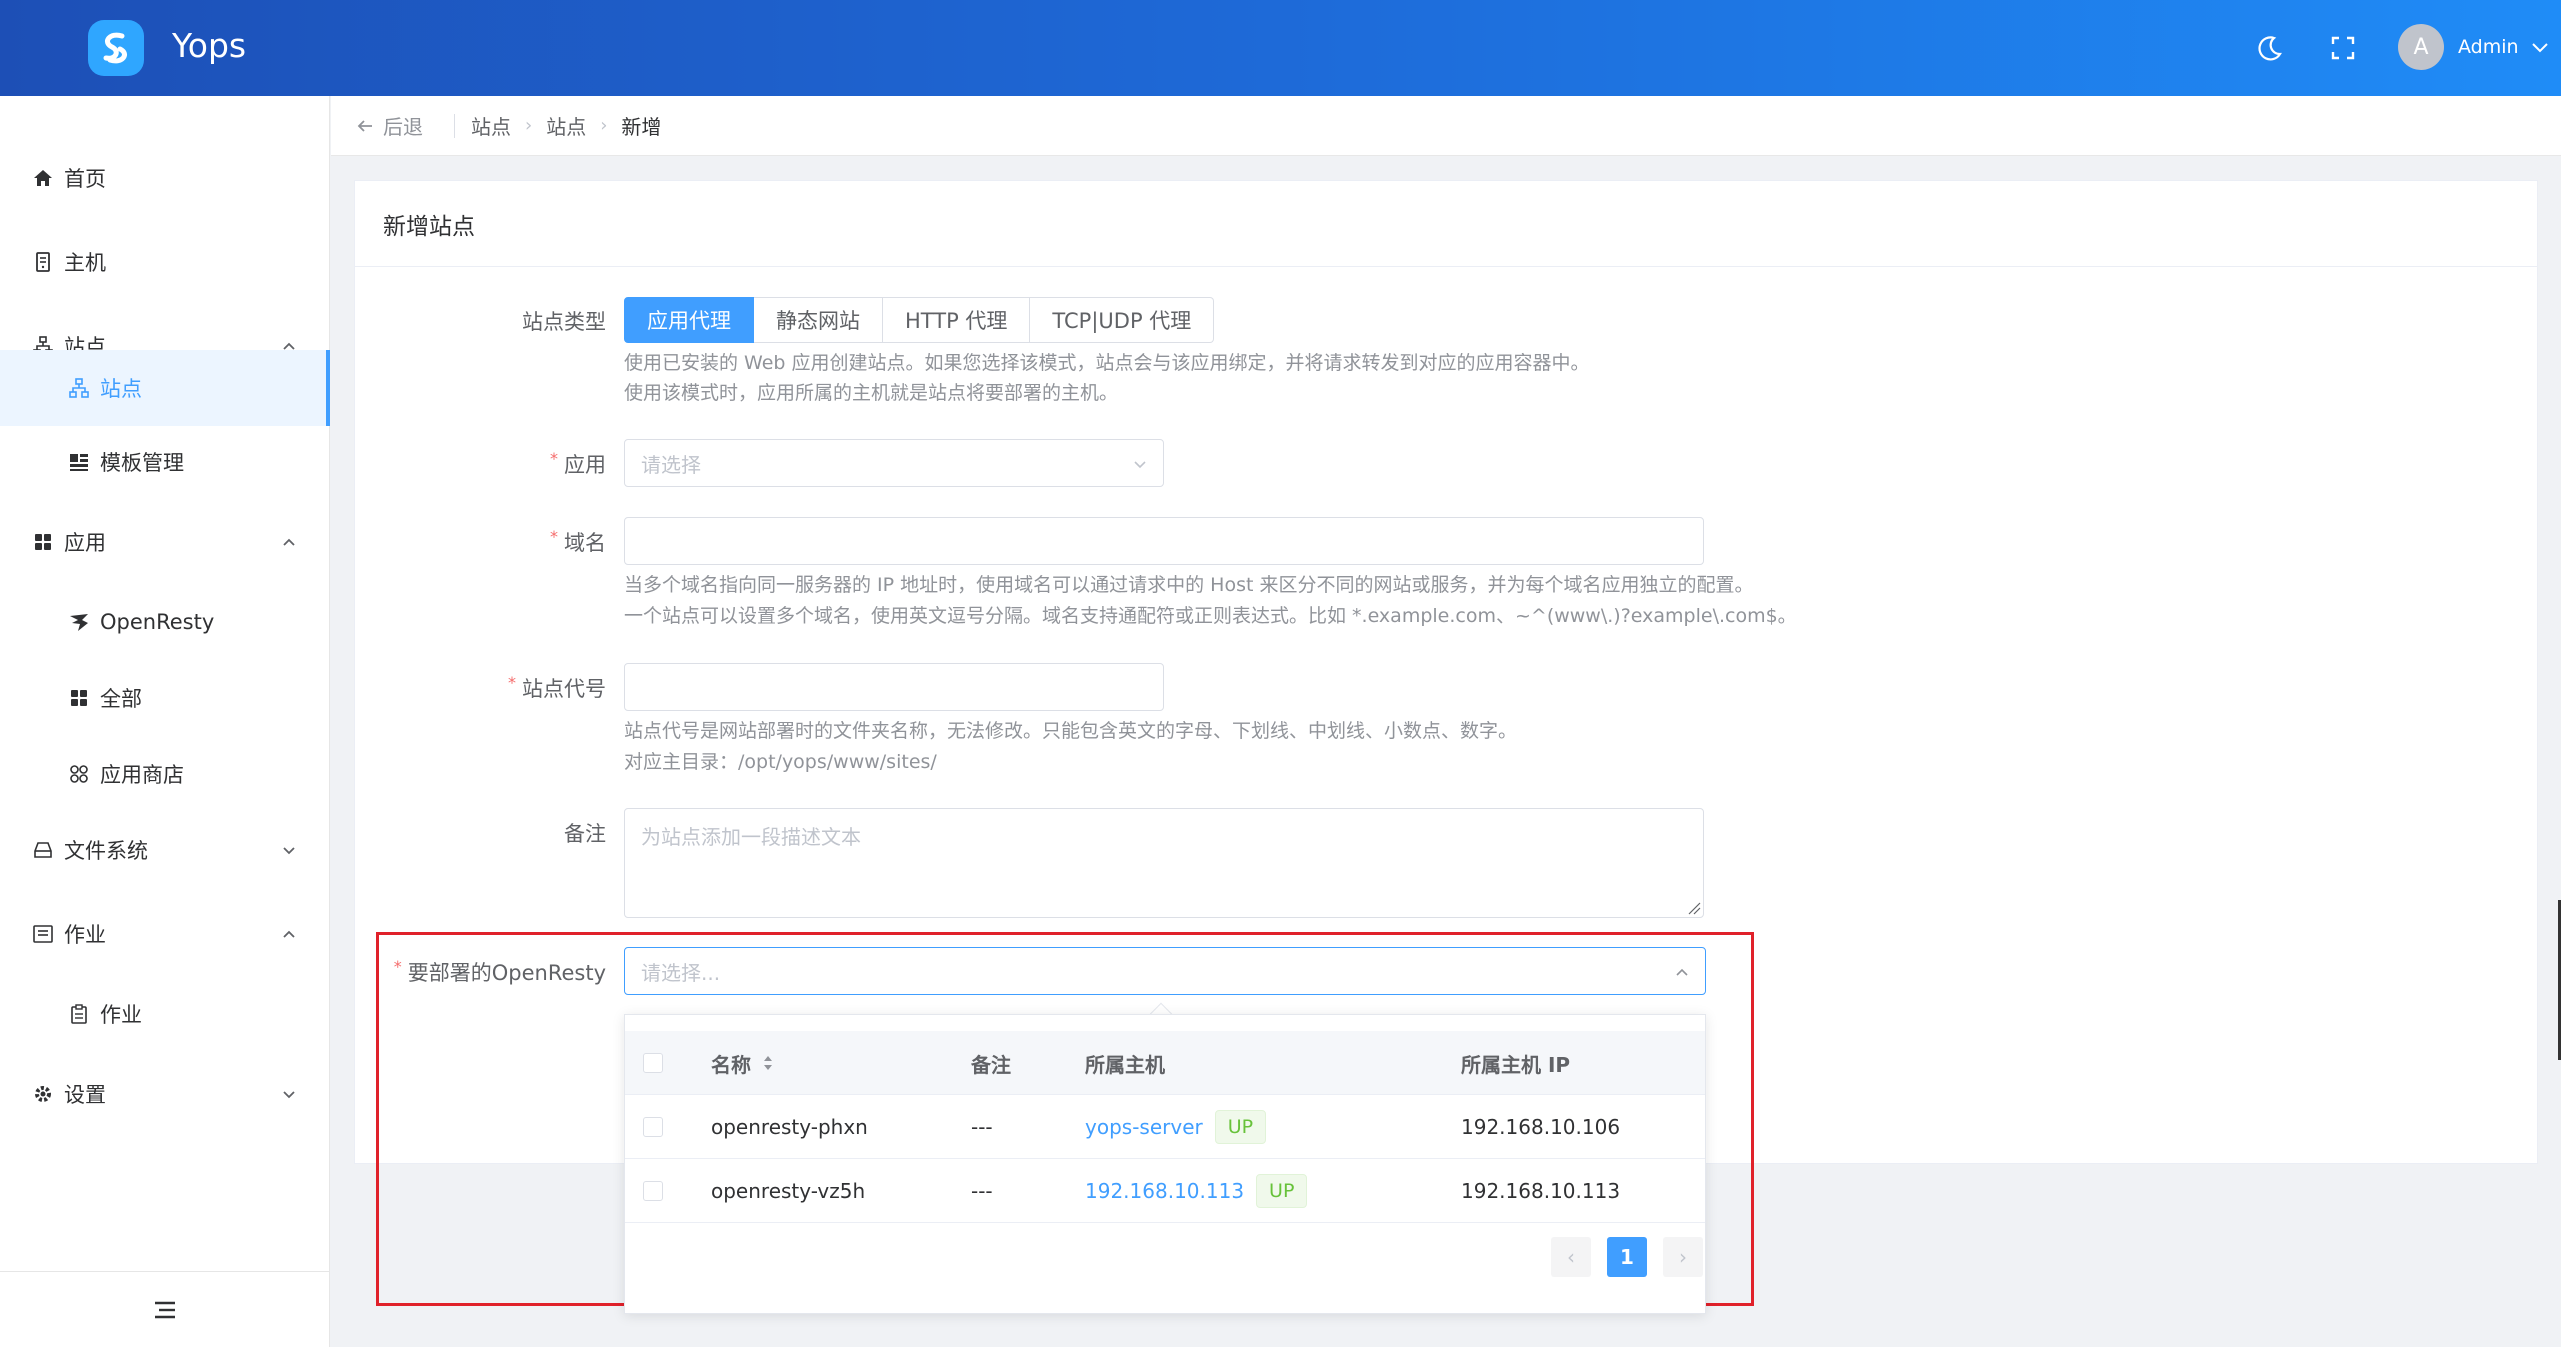  What do you see at coordinates (894, 463) in the screenshot?
I see `app-select: 请选择` at bounding box center [894, 463].